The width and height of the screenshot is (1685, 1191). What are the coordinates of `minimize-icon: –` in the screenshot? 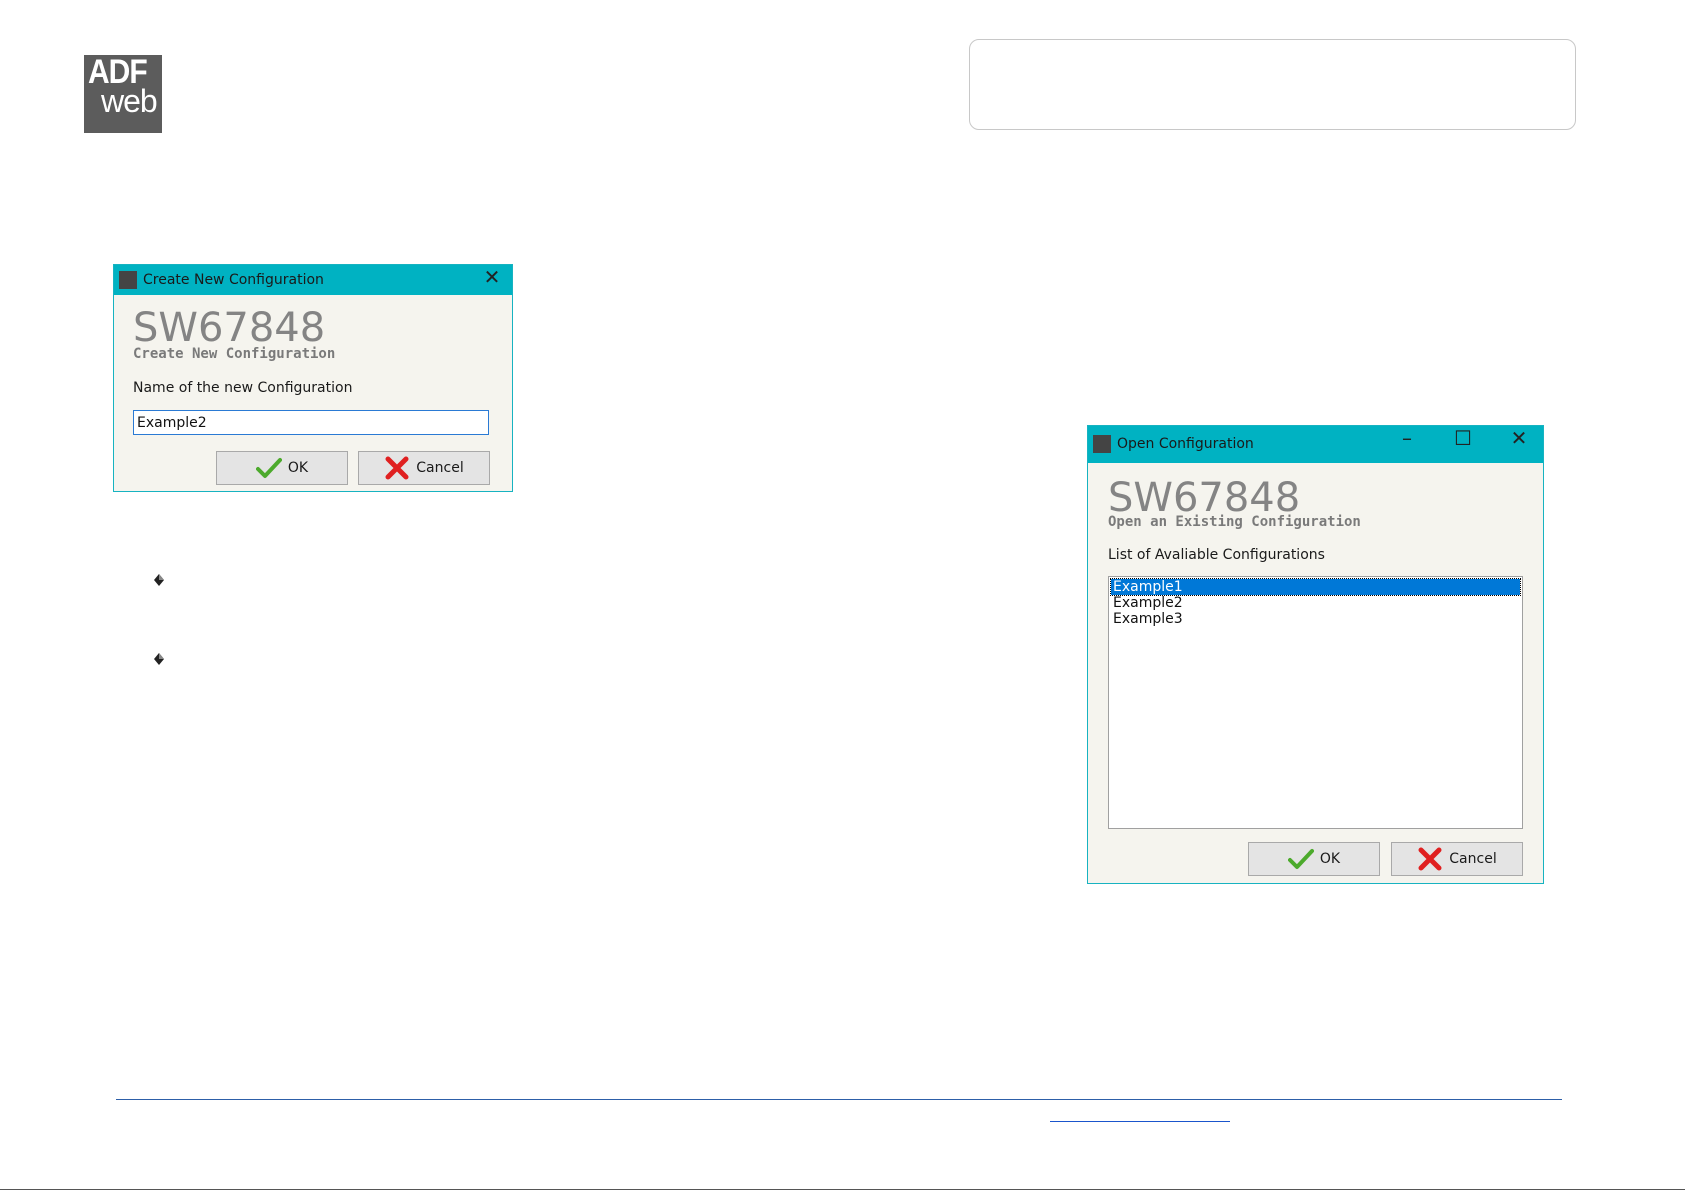 It's located at (1407, 438).